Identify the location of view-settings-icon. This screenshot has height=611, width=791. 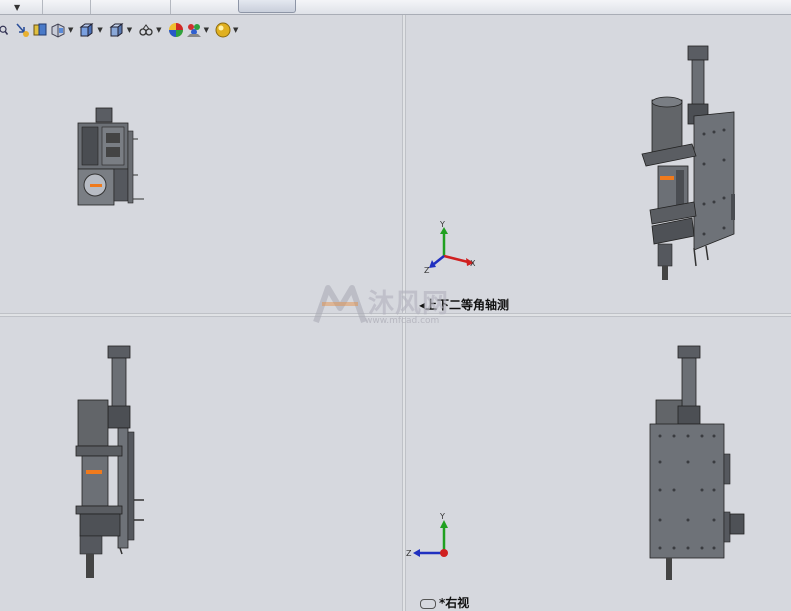
(223, 30).